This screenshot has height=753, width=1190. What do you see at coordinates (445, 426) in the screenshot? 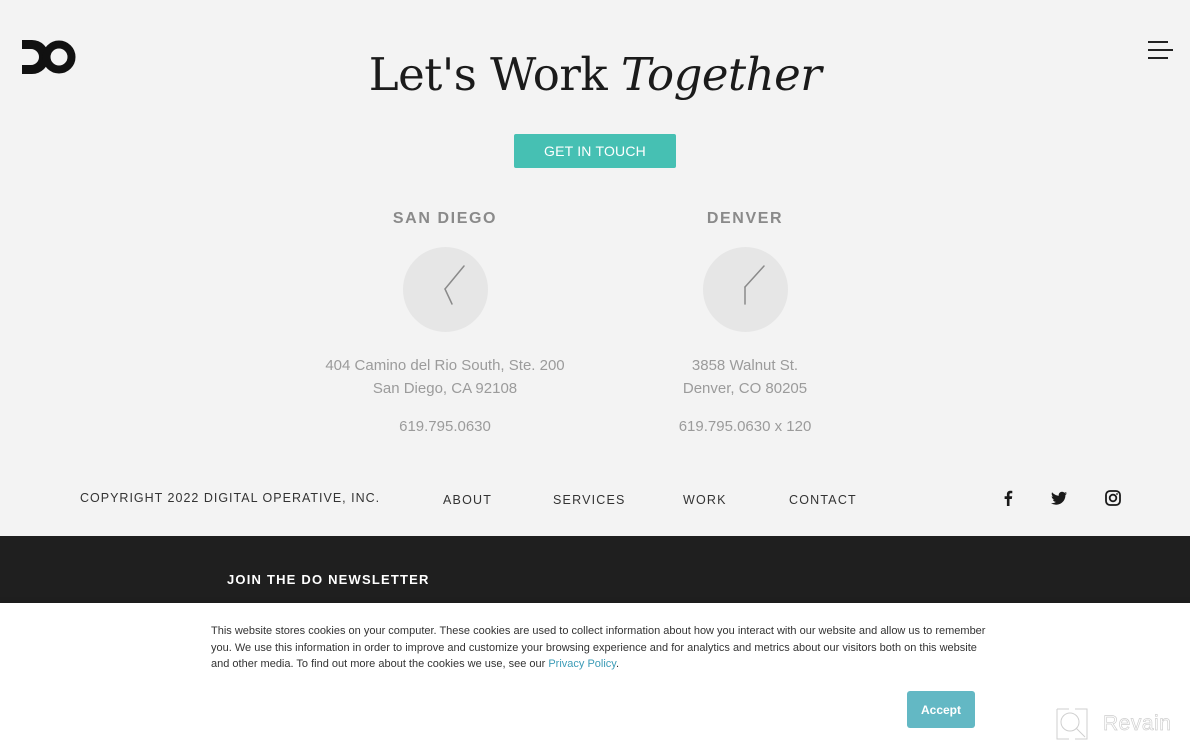
I see `office-phone: 619.795.0630` at bounding box center [445, 426].